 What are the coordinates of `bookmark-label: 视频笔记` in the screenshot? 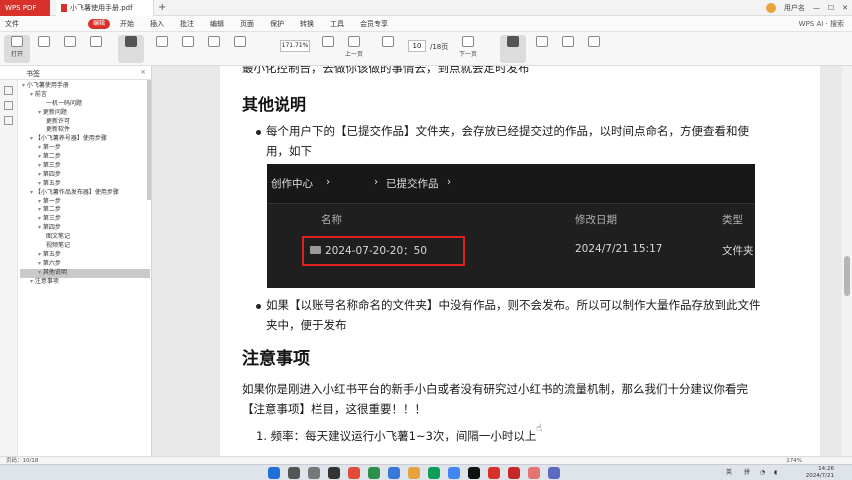 It's located at (58, 246).